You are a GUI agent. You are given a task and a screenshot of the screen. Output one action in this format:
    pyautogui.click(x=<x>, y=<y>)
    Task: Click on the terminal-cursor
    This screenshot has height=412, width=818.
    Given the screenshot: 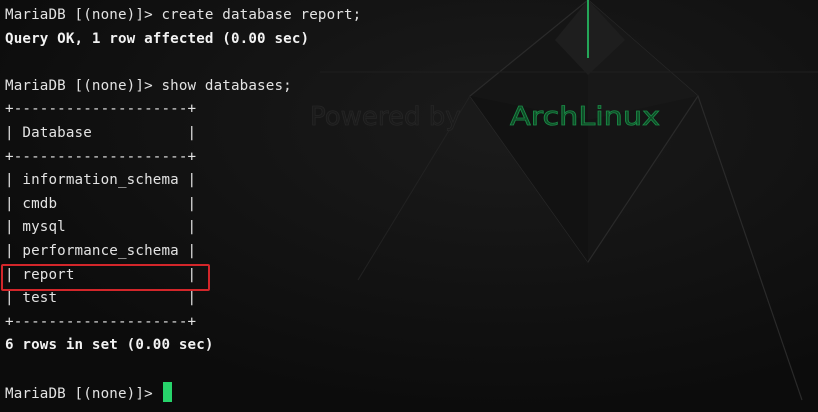 What is the action you would take?
    pyautogui.click(x=168, y=391)
    